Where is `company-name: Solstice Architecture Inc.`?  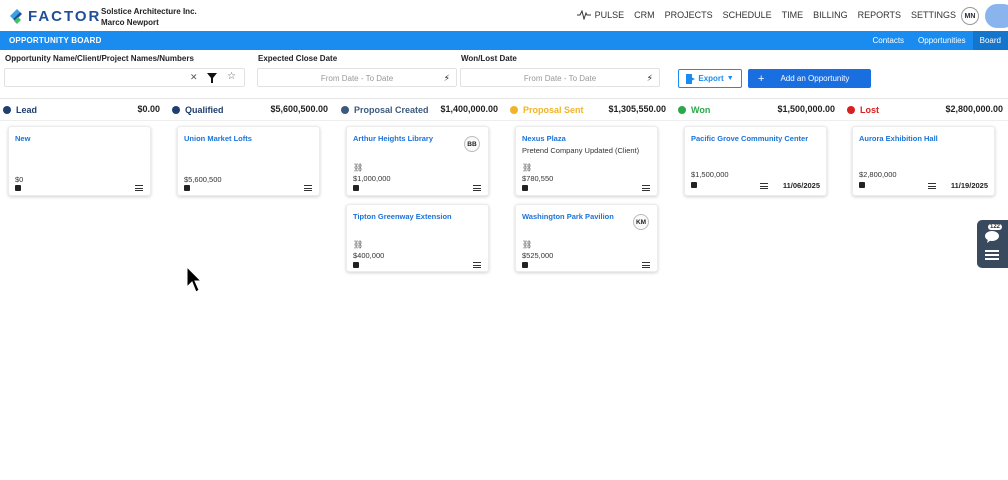 company-name: Solstice Architecture Inc. is located at coordinates (149, 11).